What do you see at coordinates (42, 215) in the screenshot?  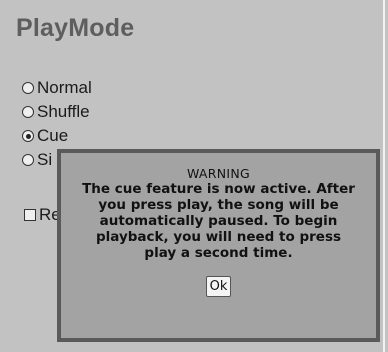 I see `checkbox-option: Re` at bounding box center [42, 215].